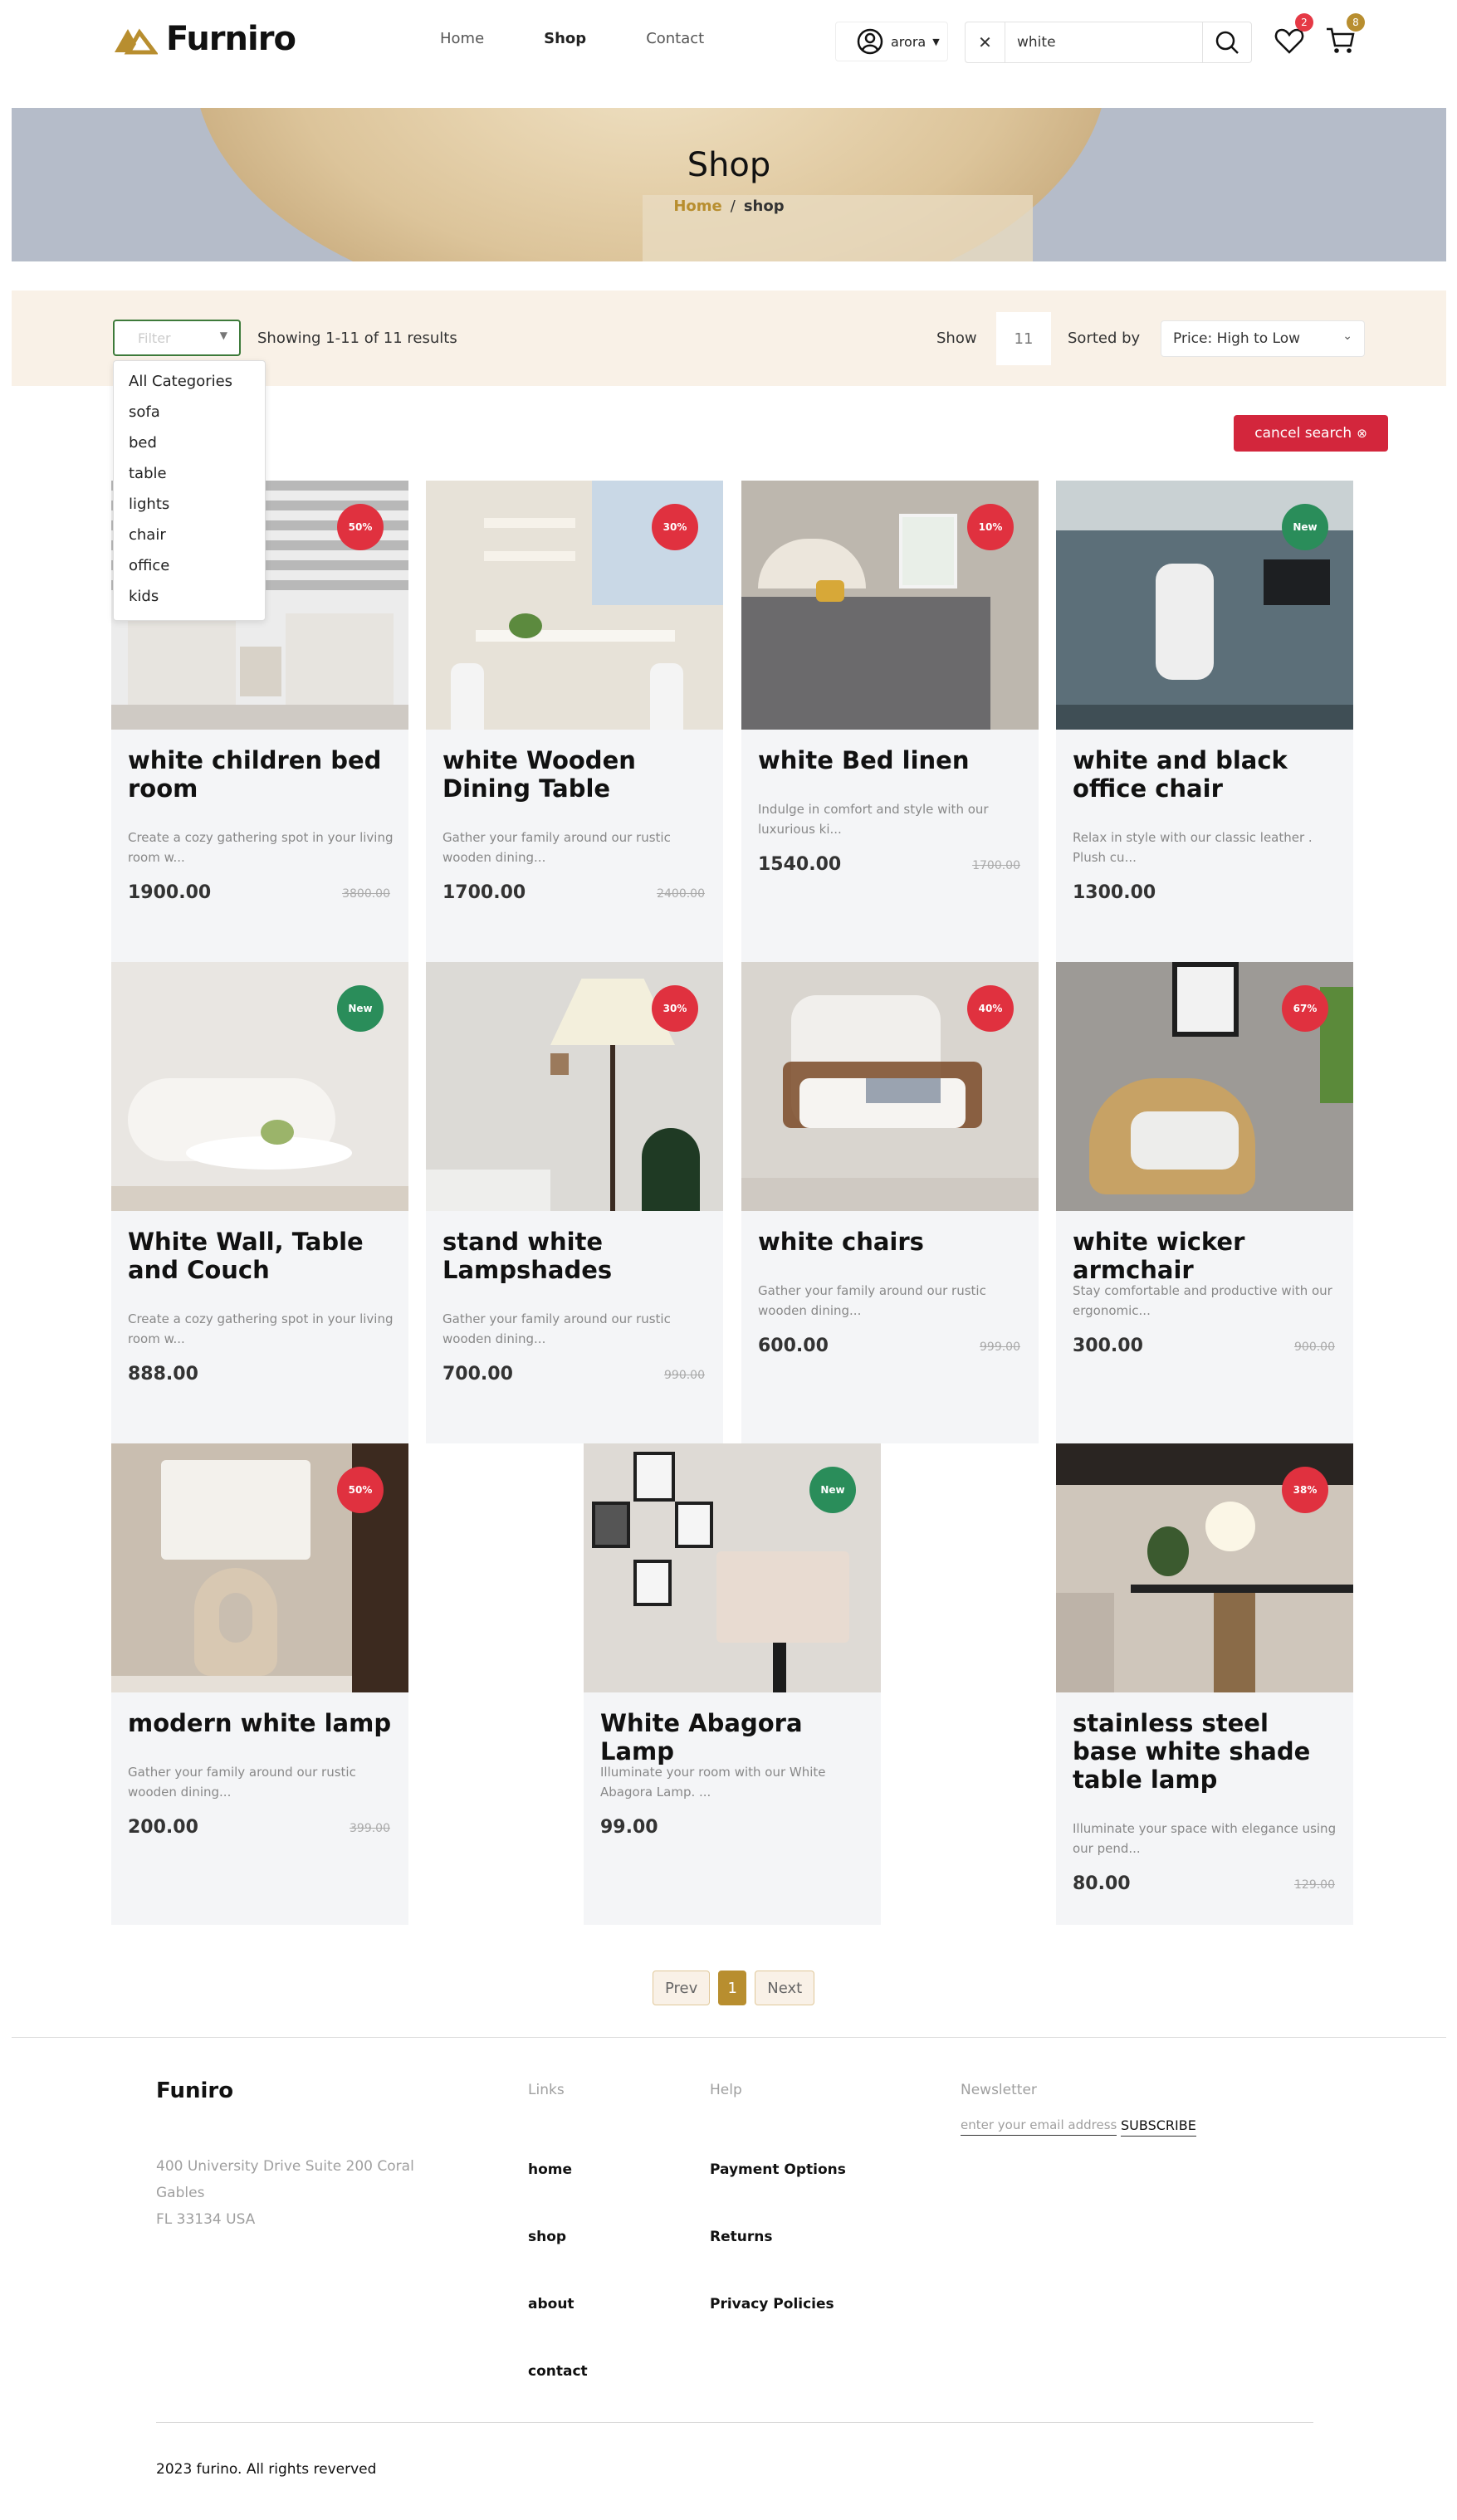  Describe the element at coordinates (136, 41) in the screenshot. I see `logo-icon` at that location.